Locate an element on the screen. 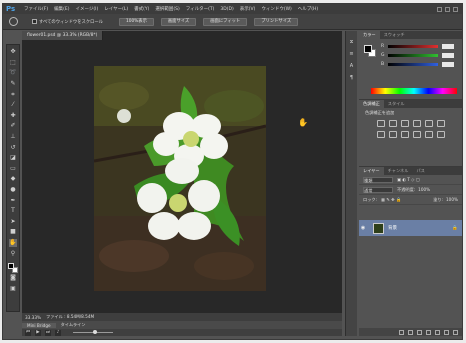 The image size is (466, 343). color-balance-icon is located at coordinates (381, 134).